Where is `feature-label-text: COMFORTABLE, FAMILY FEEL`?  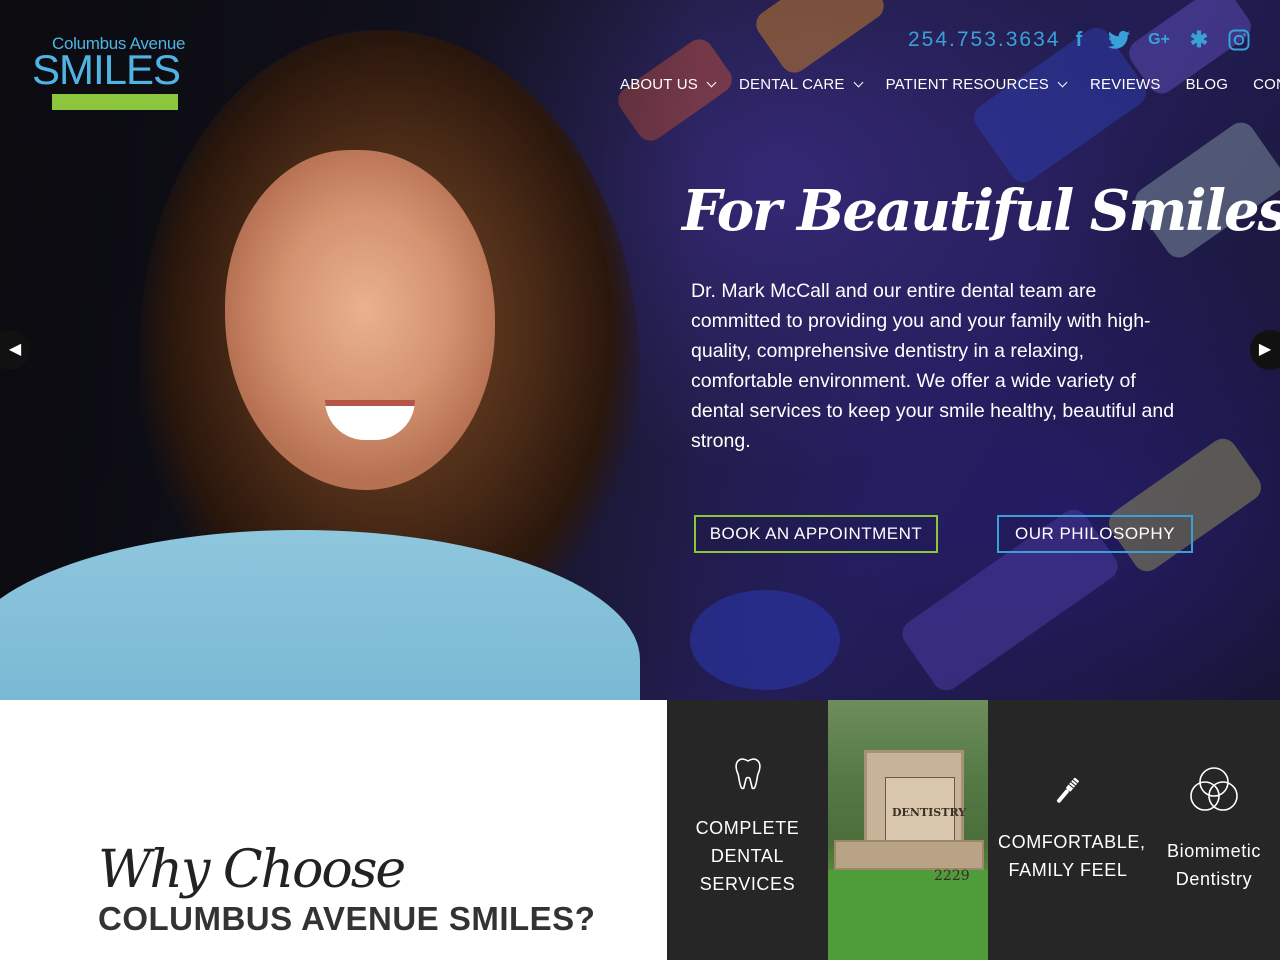
feature-label-text: COMFORTABLE, FAMILY FEEL is located at coordinates (1072, 856).